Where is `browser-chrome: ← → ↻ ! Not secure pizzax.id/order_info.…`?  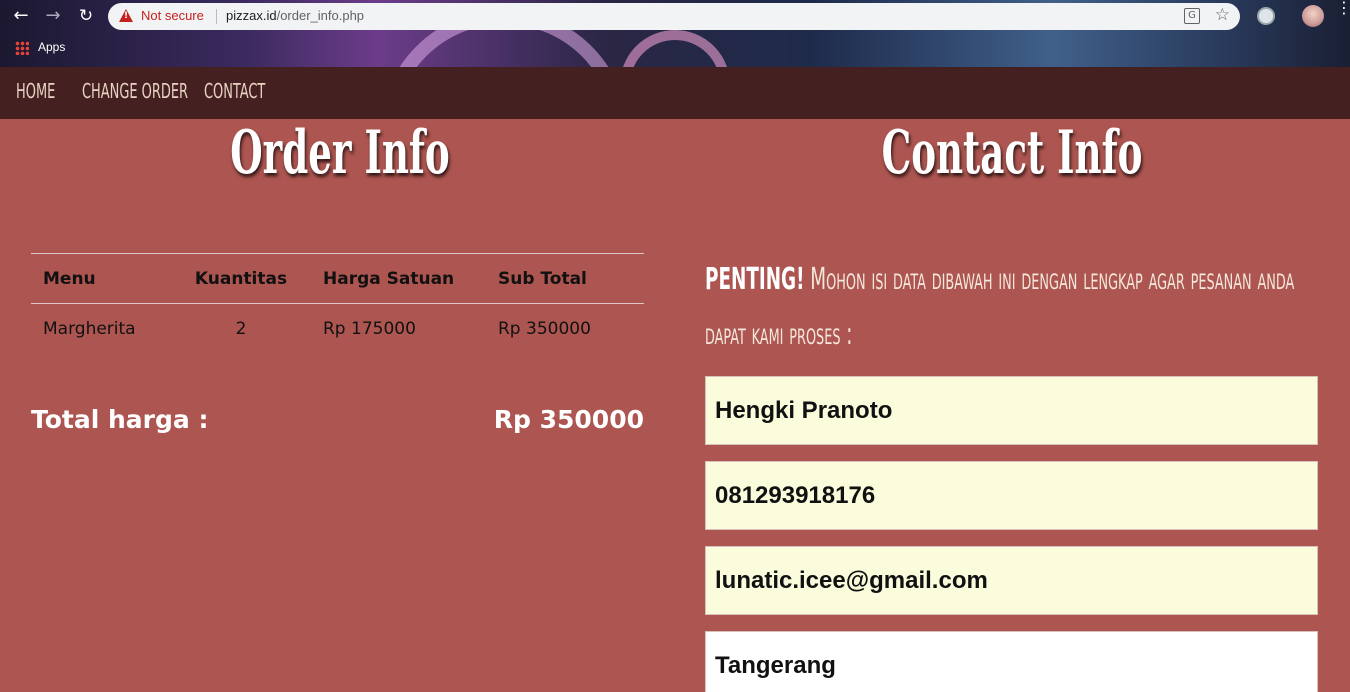
browser-chrome: ← → ↻ ! Not secure pizzax.id/order_info.… is located at coordinates (675, 33).